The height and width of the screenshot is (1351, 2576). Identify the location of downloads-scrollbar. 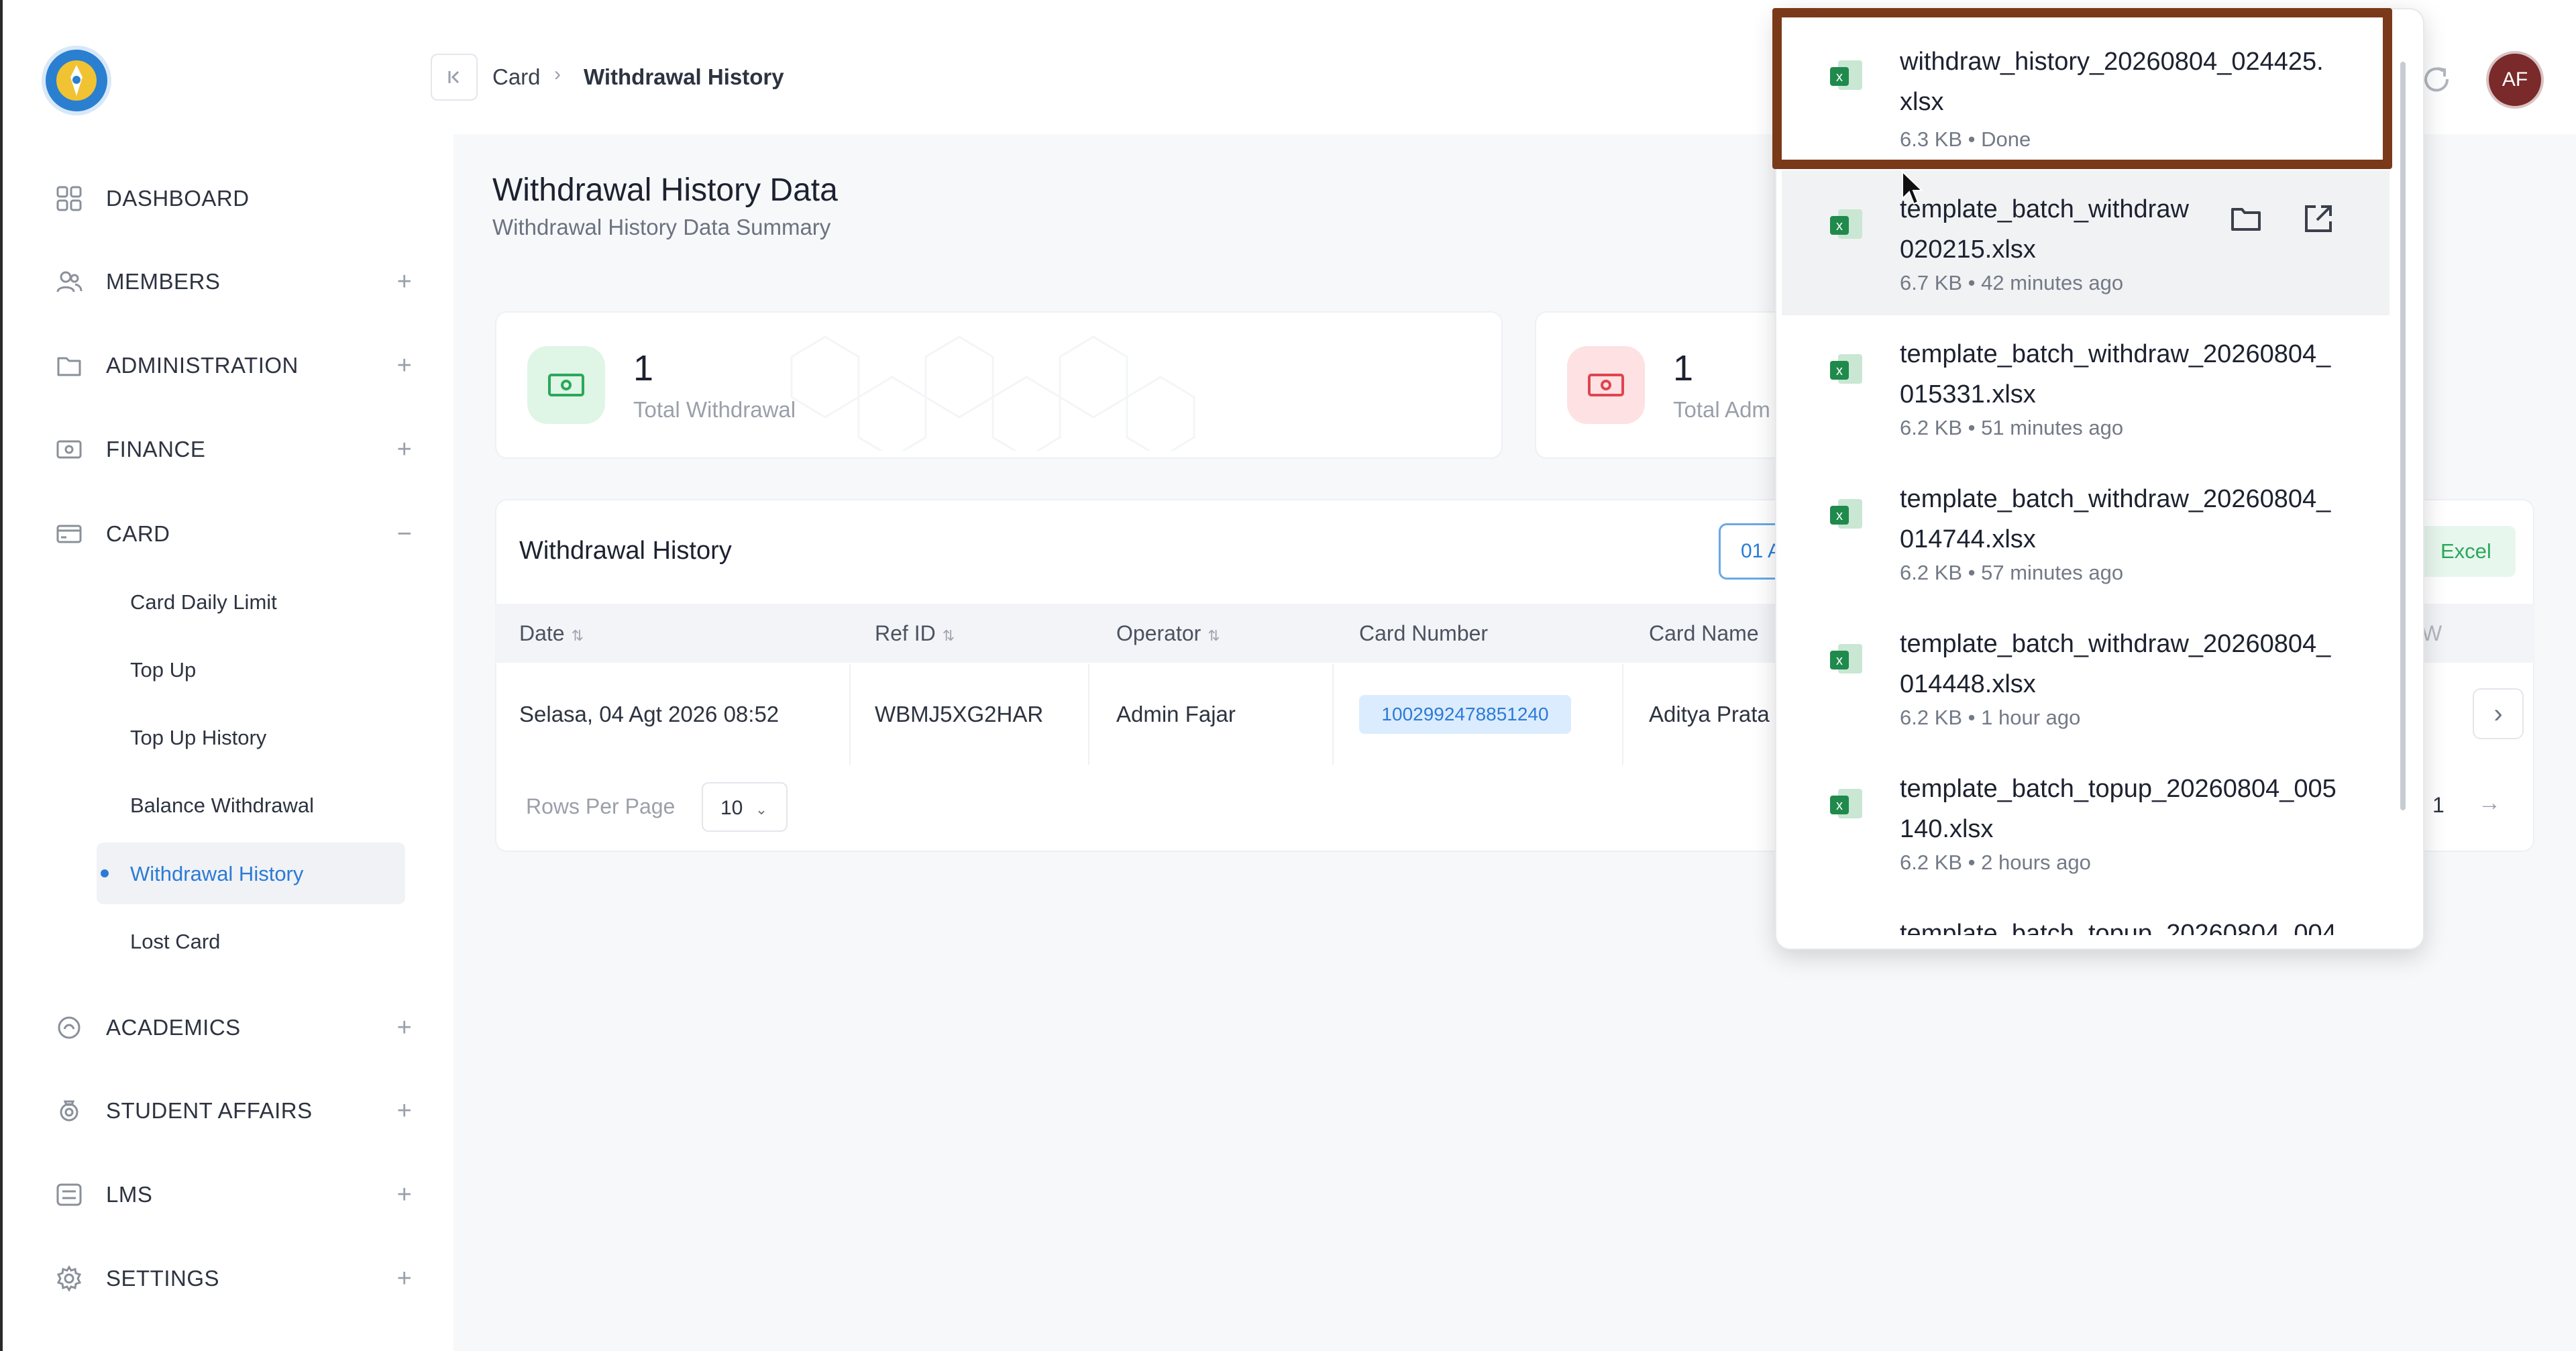
(2403, 436).